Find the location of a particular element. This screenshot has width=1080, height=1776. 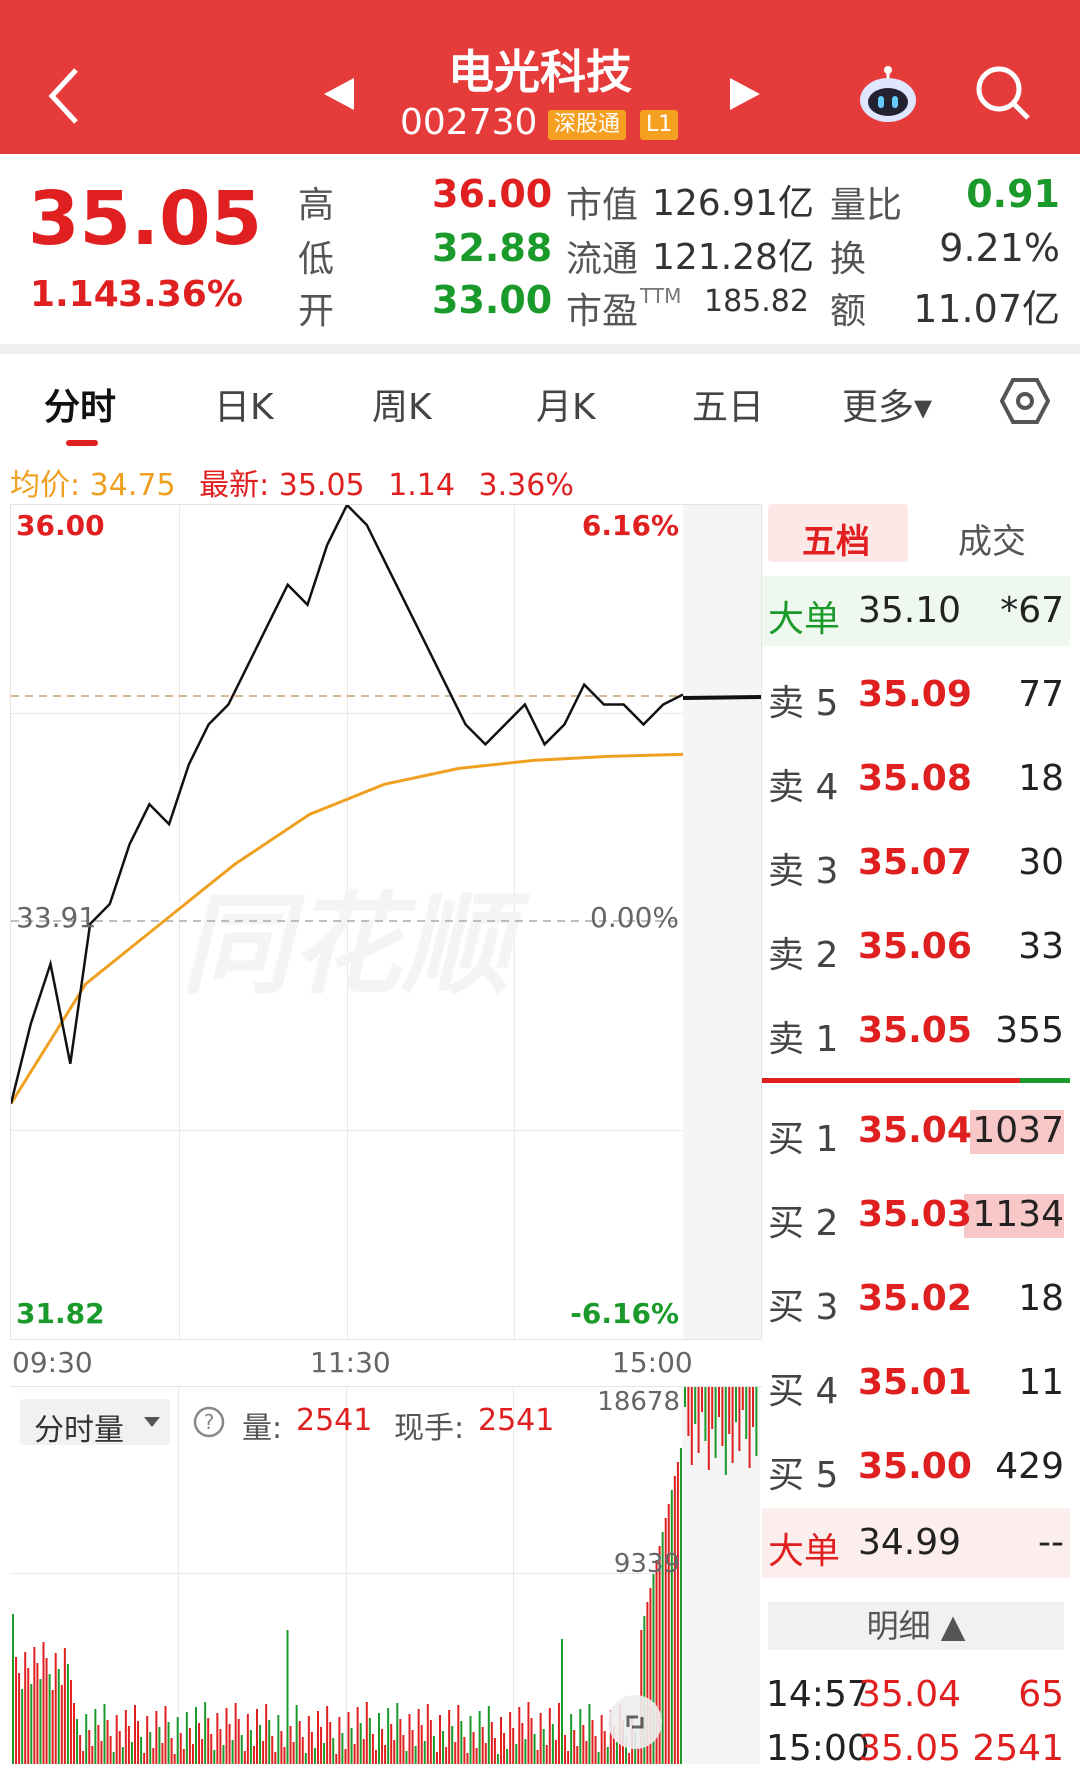

after-hours-volume-bar is located at coordinates (688, 1411).